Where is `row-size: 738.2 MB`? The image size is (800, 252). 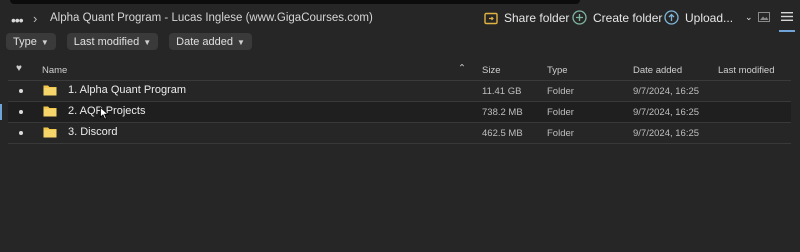 row-size: 738.2 MB is located at coordinates (502, 112).